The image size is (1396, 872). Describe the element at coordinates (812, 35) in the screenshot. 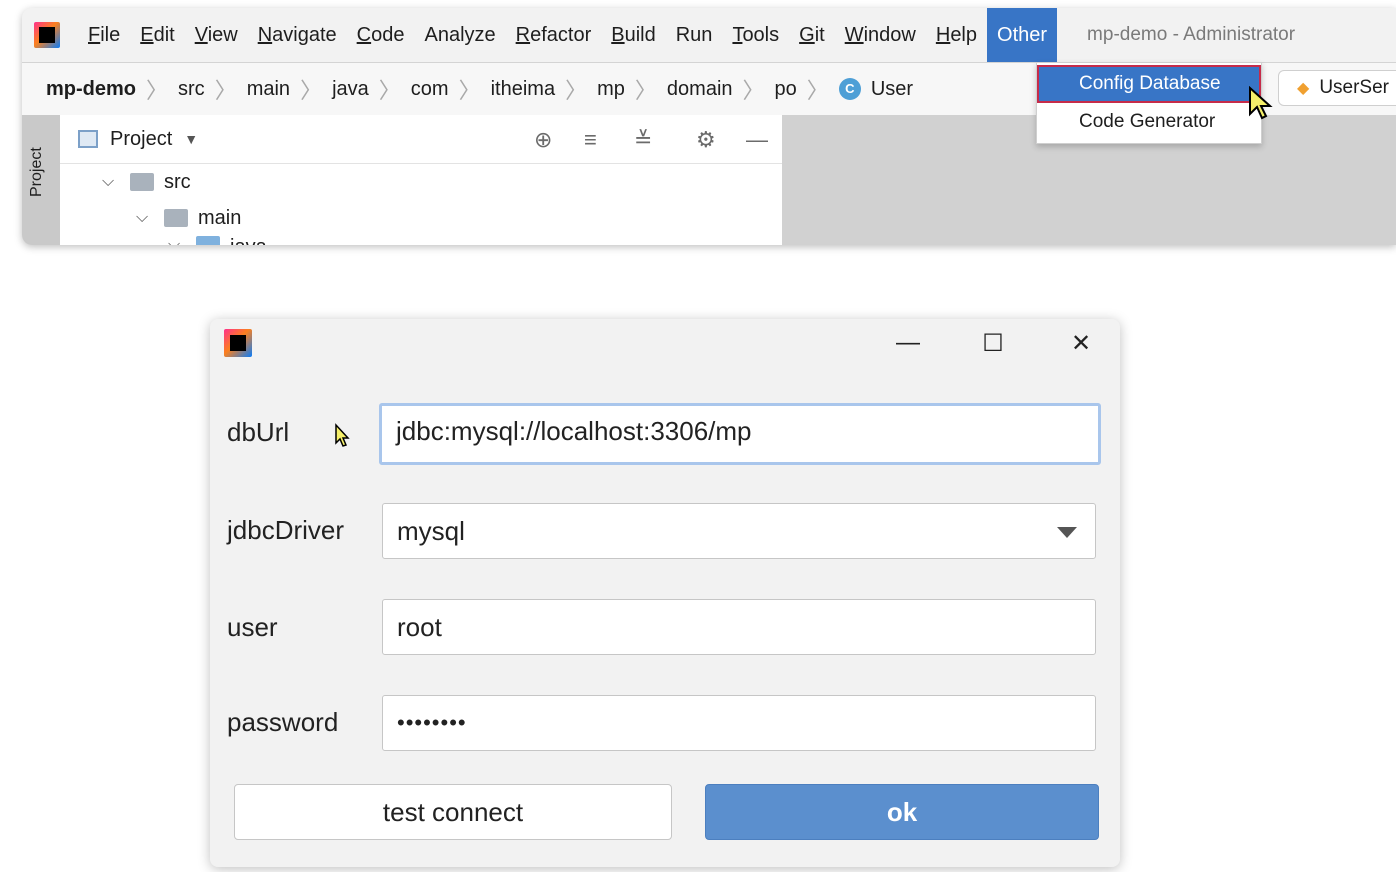

I see `menu-git: Git` at that location.